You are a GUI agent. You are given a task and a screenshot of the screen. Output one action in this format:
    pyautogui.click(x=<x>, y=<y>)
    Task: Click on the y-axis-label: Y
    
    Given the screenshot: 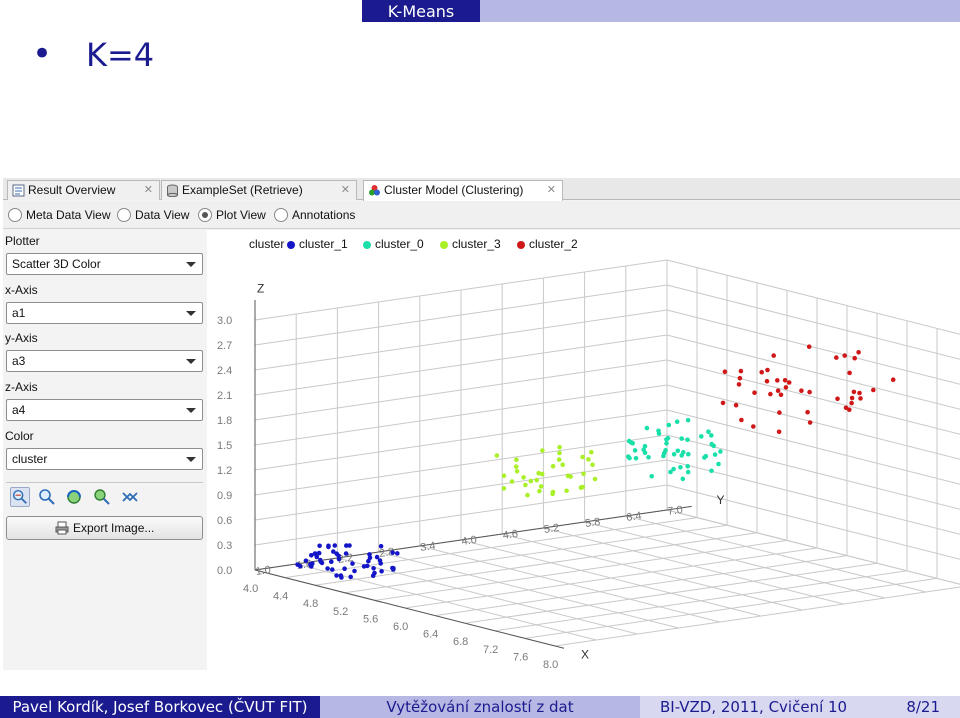 What is the action you would take?
    pyautogui.click(x=721, y=500)
    